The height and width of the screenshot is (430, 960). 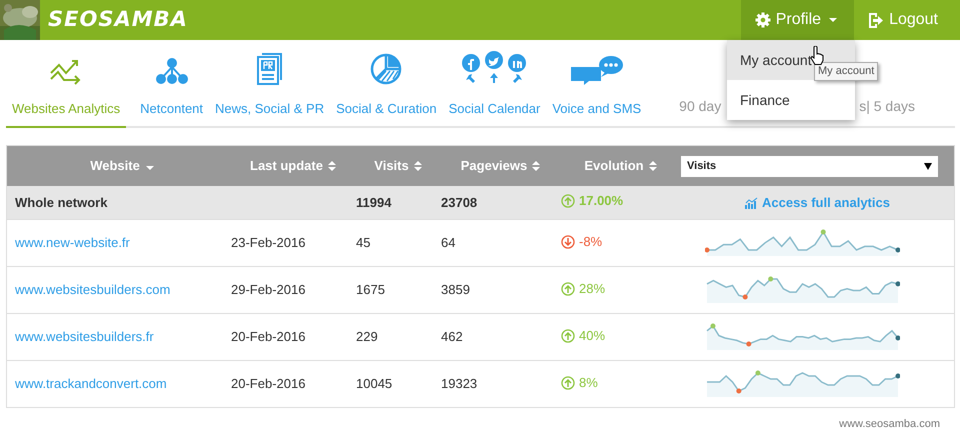 I want to click on nav-tab: Social Calendar, so click(x=494, y=84).